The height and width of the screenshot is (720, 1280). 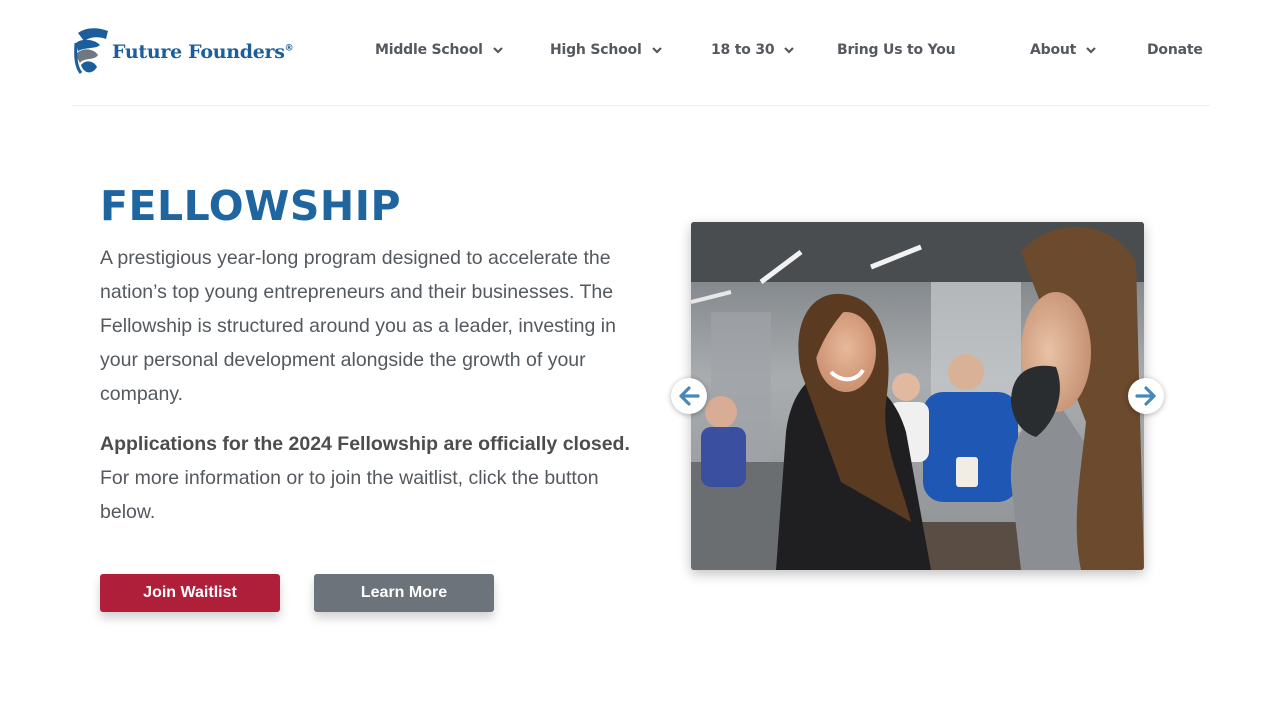 I want to click on nav-middle-school-label: Middle School, so click(x=429, y=50).